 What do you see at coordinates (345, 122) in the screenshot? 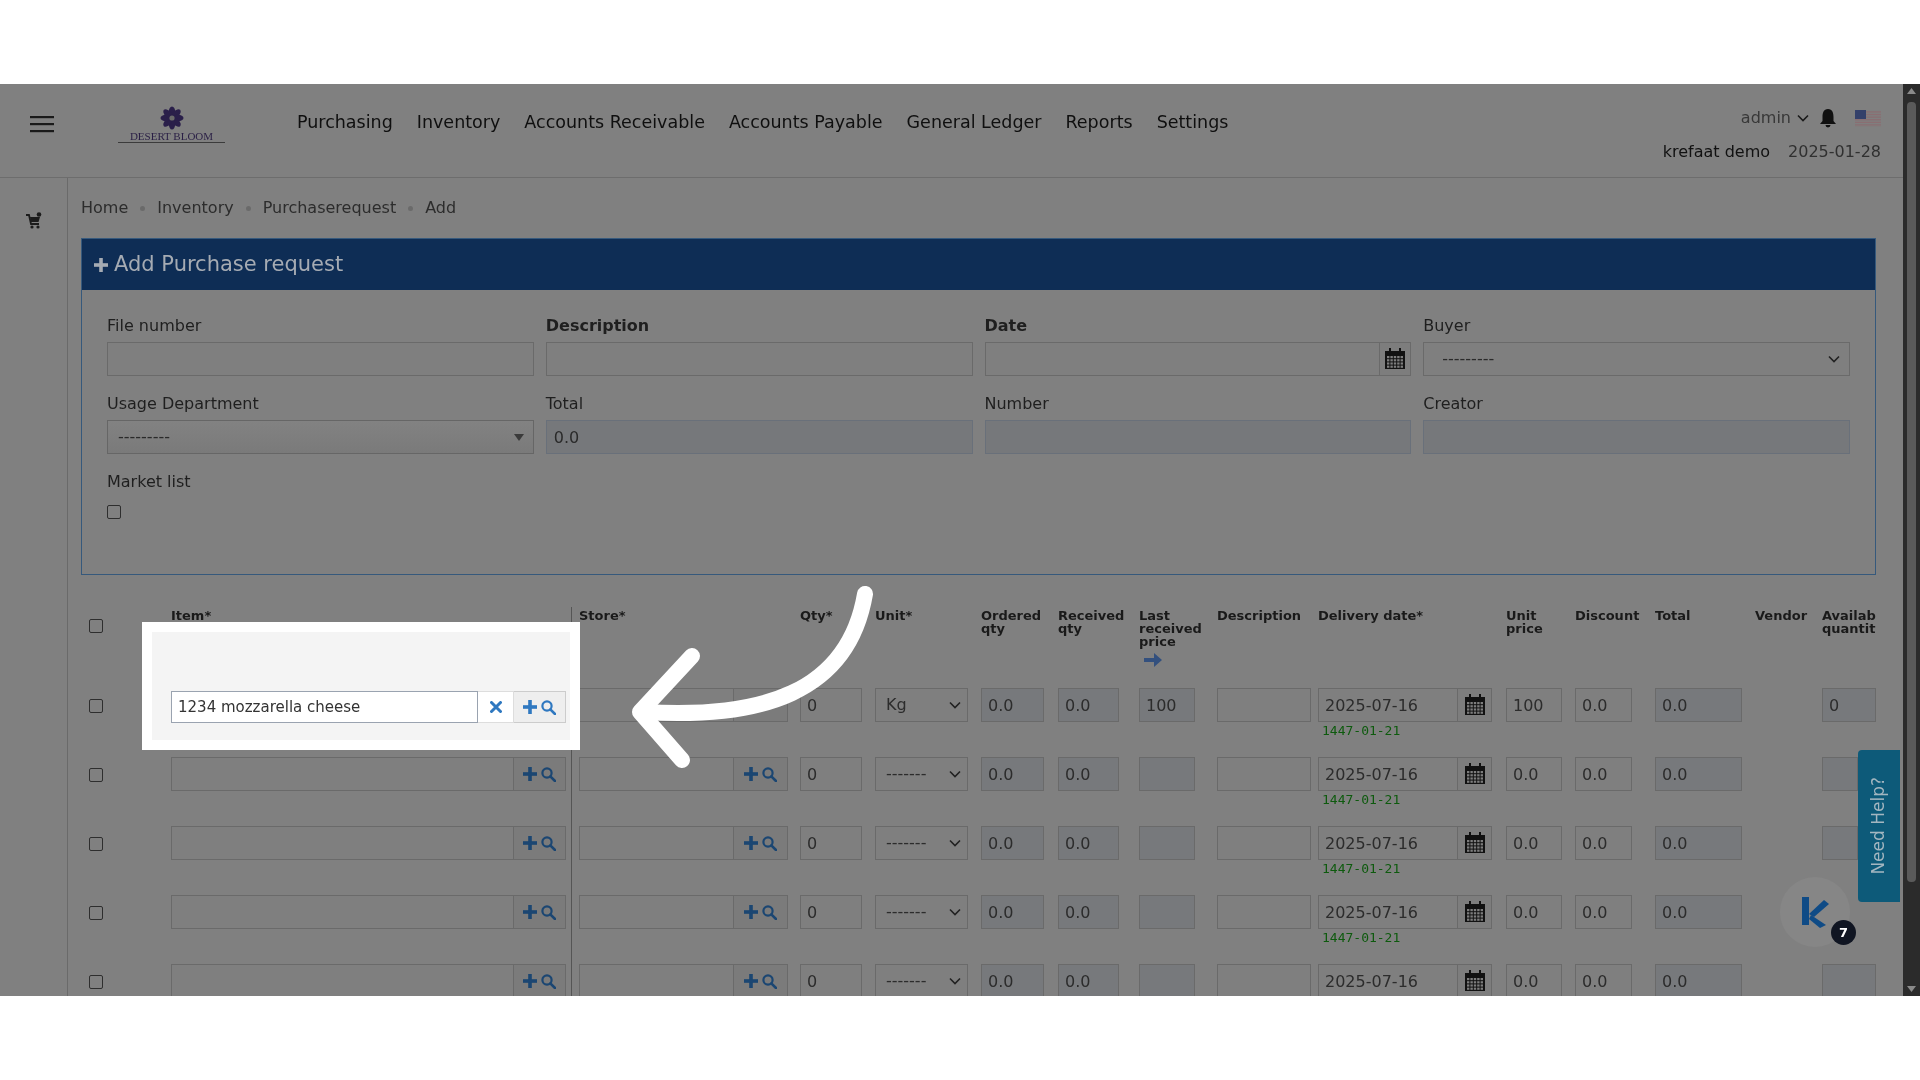
I see `menu-item: Purchasing` at bounding box center [345, 122].